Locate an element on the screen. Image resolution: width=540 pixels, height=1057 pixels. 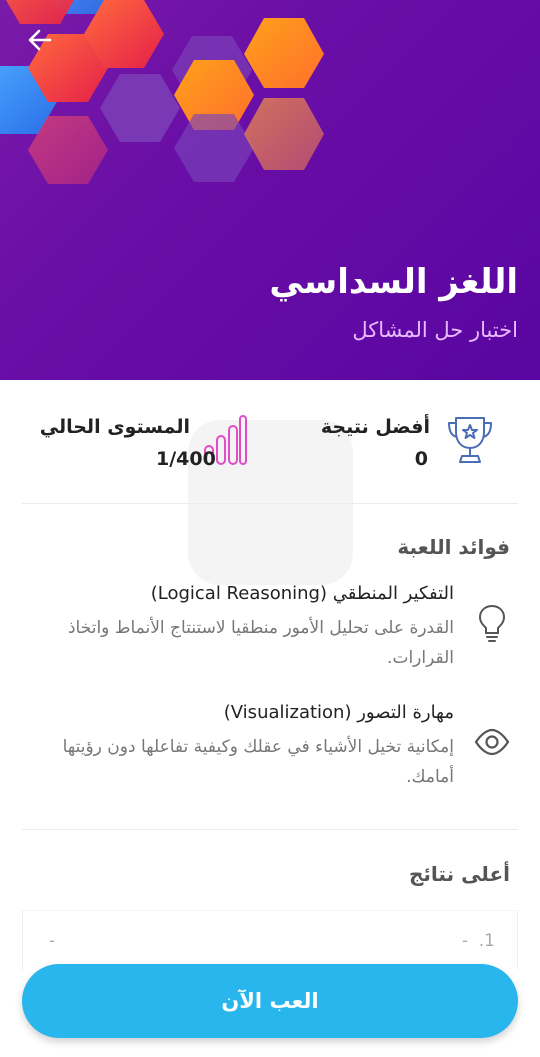
top-results-title: أعلى نتائج is located at coordinates (459, 874).